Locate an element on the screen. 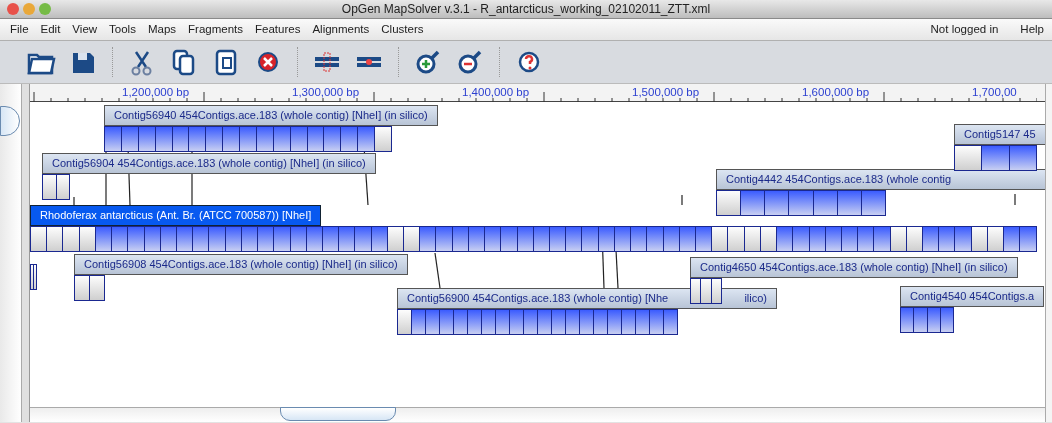  menu-item: Tools is located at coordinates (122, 29).